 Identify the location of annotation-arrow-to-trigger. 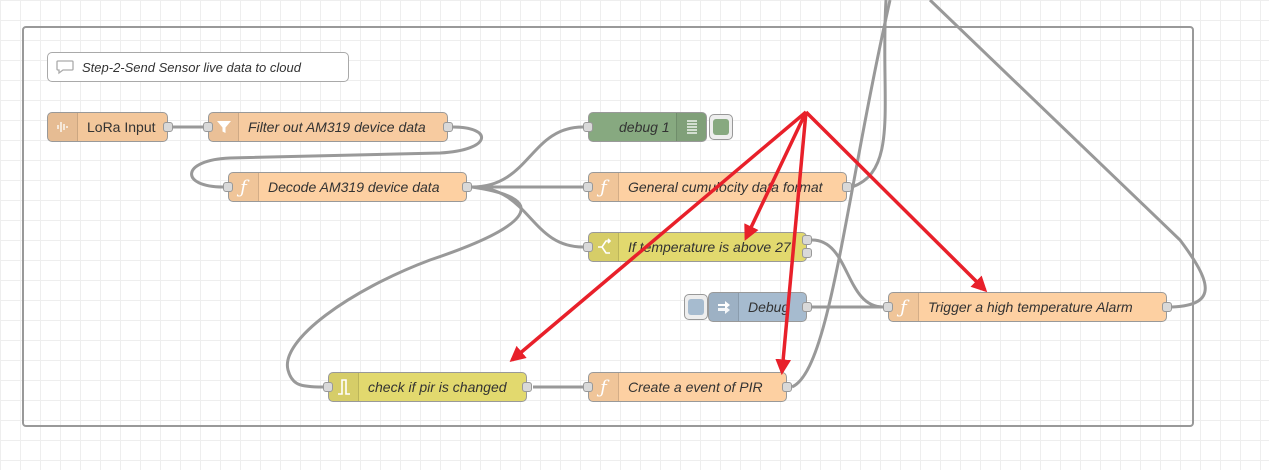
(896, 201).